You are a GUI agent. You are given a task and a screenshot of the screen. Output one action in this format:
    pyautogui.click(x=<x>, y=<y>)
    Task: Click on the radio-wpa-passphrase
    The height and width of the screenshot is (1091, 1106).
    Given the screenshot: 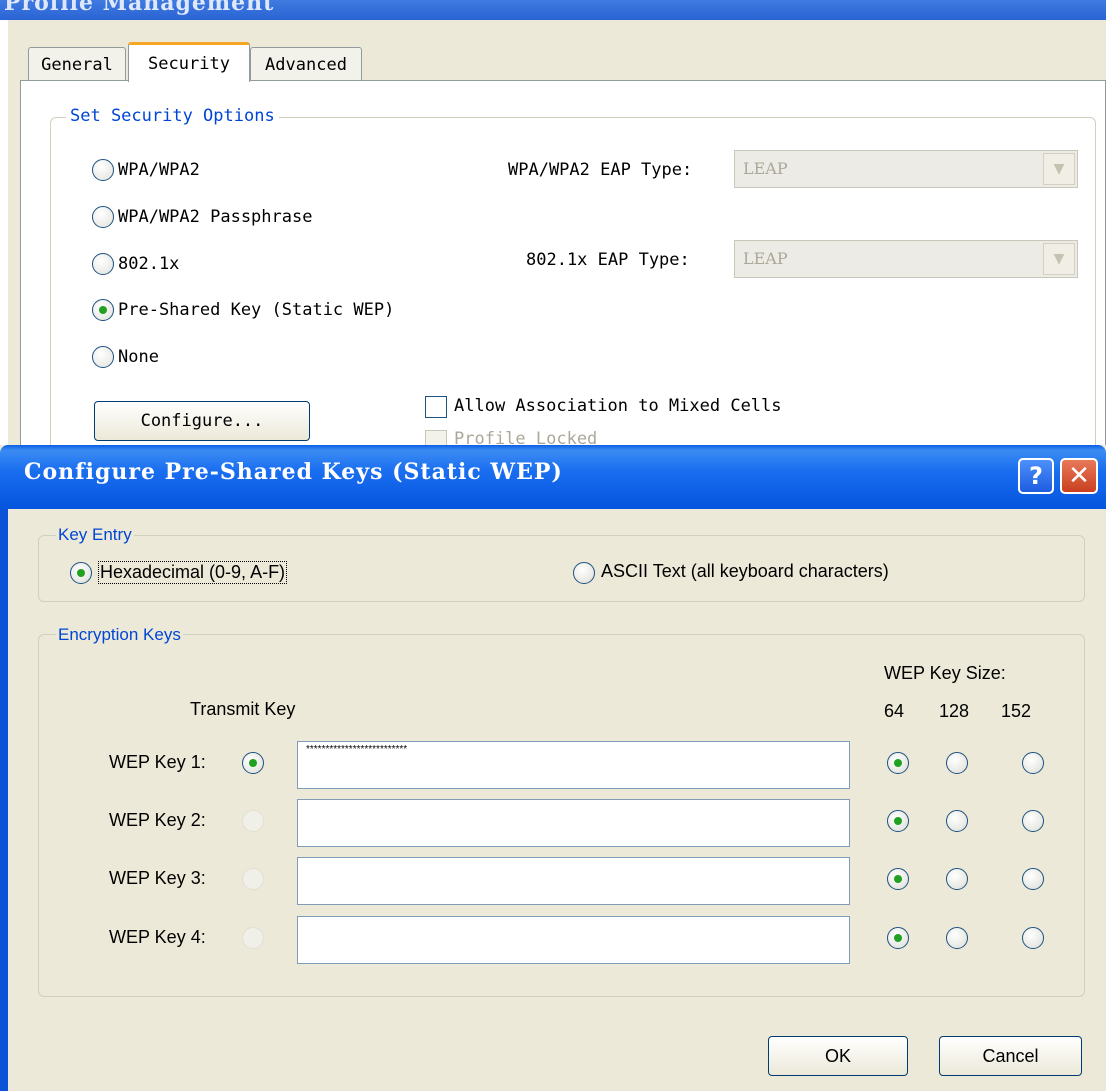 What is the action you would take?
    pyautogui.click(x=103, y=217)
    